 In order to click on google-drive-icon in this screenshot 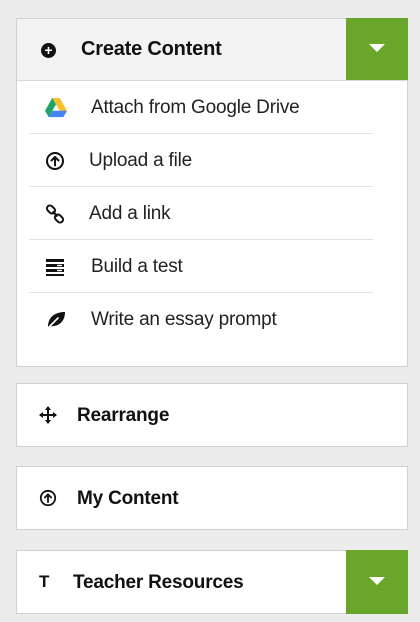, I will do `click(56, 108)`.